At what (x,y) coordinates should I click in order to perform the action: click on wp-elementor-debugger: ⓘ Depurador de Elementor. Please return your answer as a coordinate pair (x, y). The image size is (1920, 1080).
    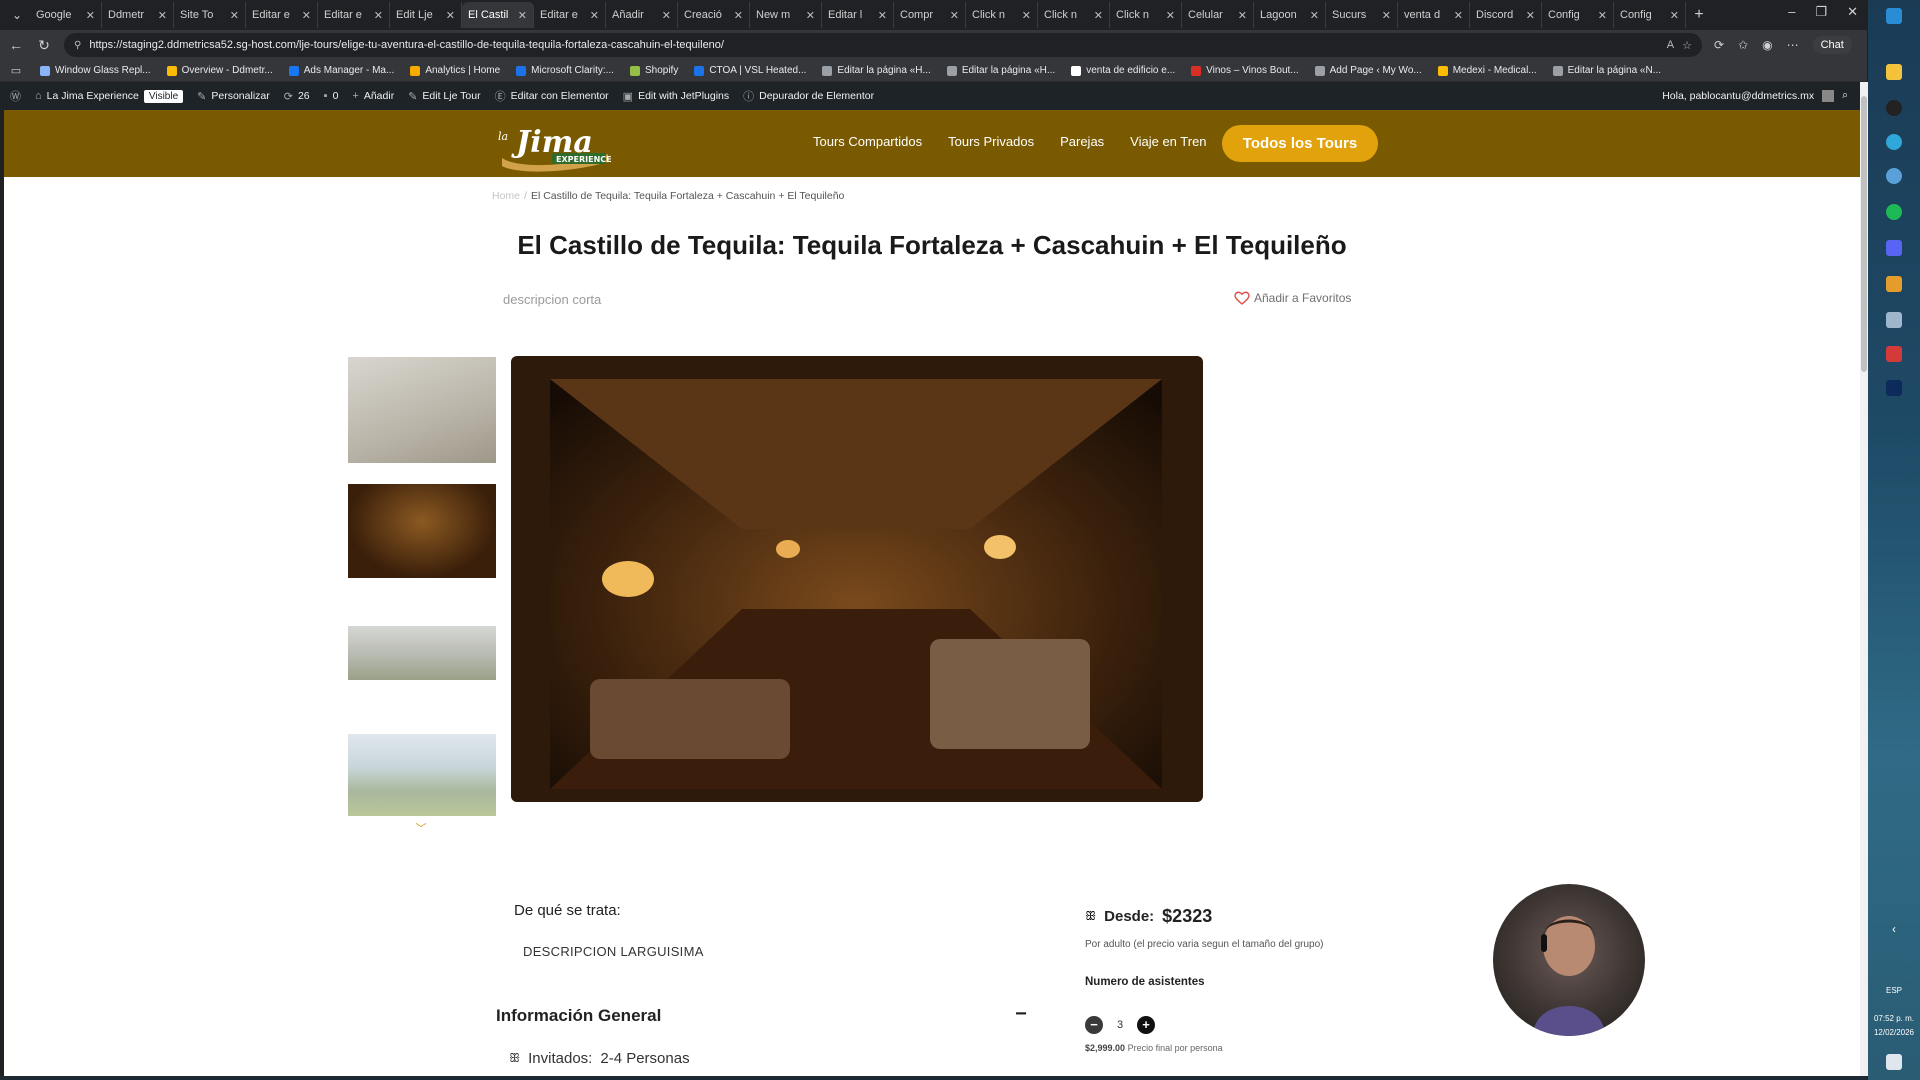
    Looking at the image, I should click on (808, 96).